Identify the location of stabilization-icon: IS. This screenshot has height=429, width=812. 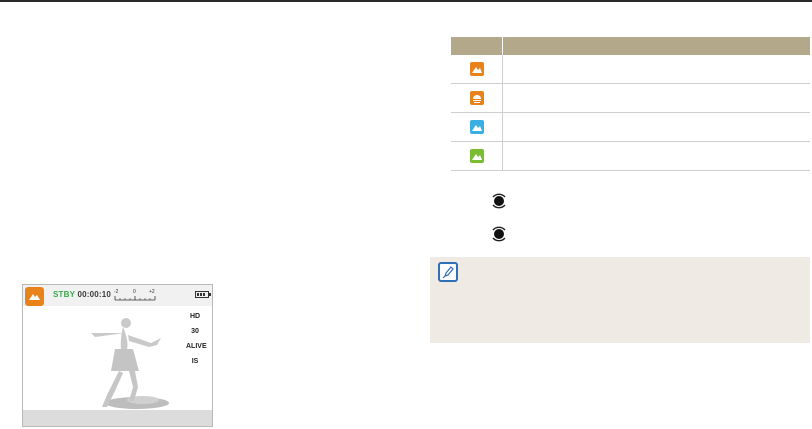
(195, 361).